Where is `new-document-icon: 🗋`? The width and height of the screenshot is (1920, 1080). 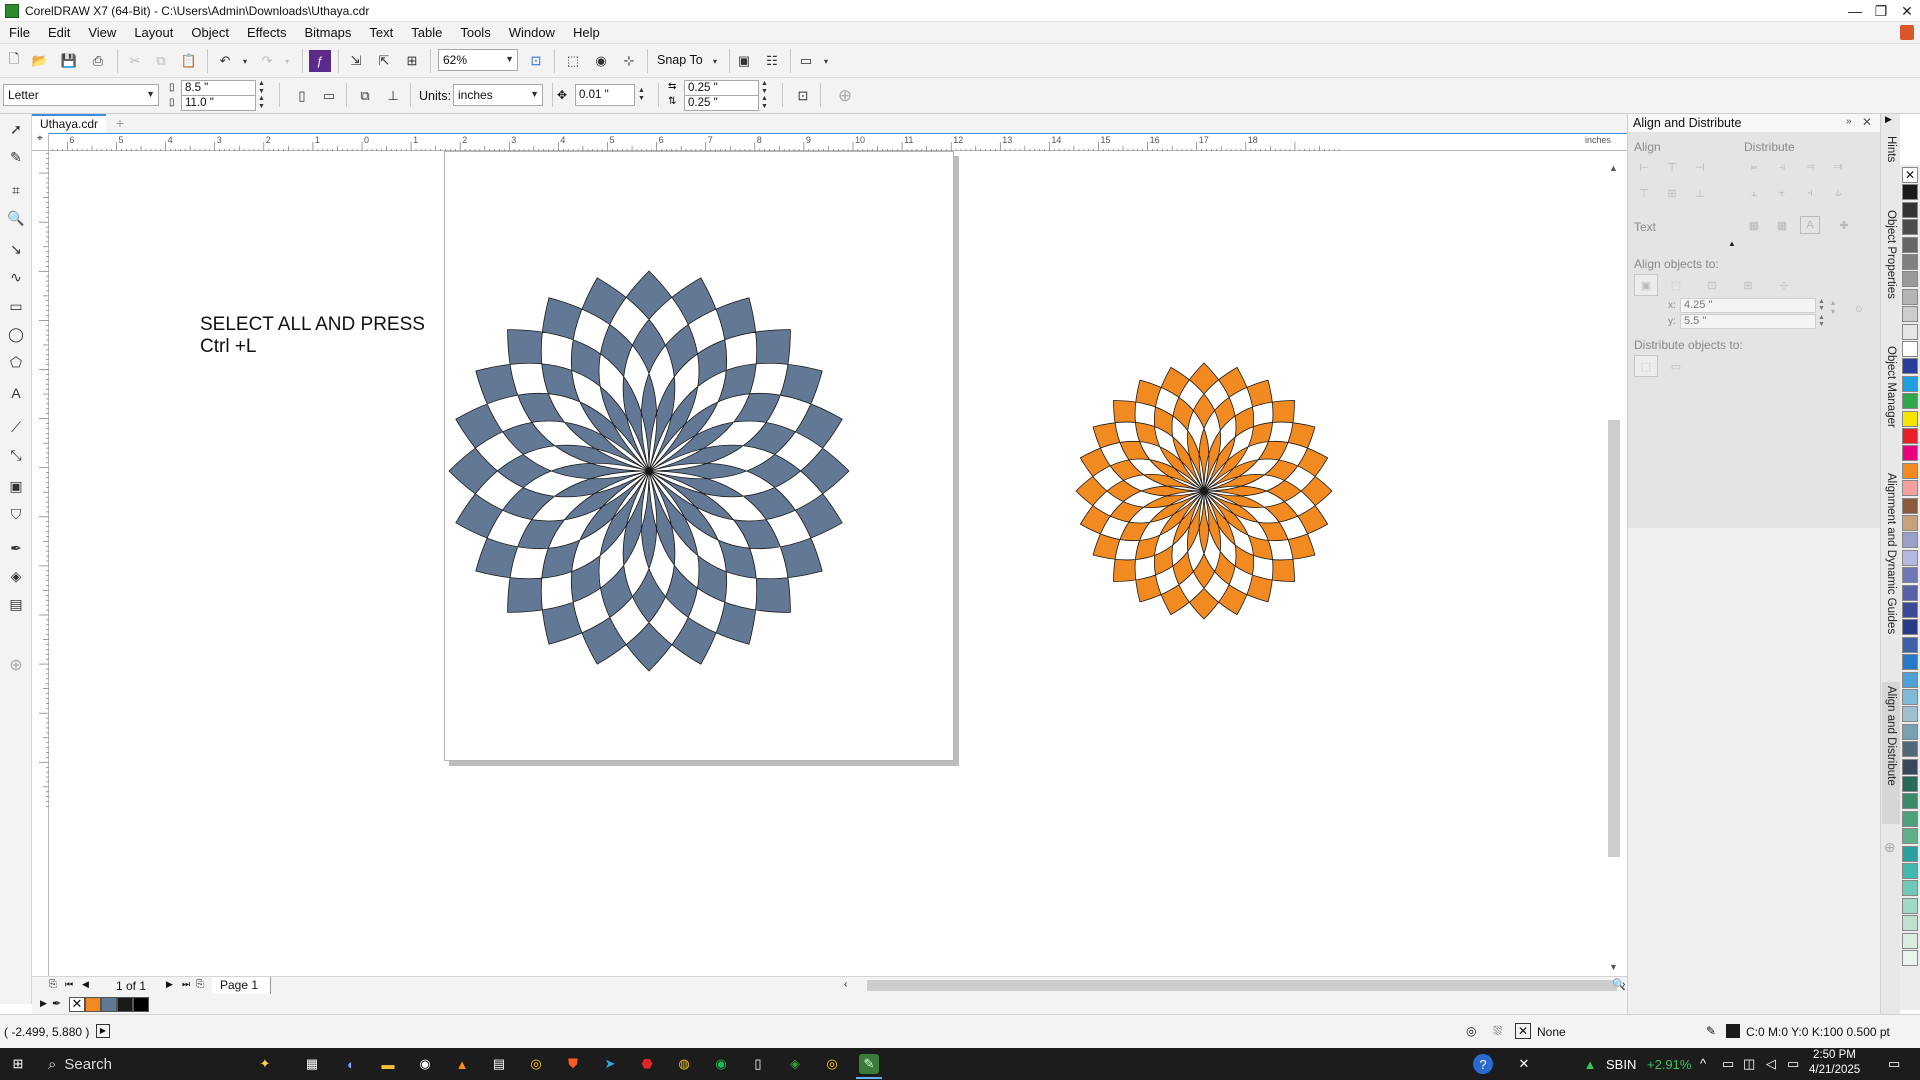 new-document-icon: 🗋 is located at coordinates (14, 61).